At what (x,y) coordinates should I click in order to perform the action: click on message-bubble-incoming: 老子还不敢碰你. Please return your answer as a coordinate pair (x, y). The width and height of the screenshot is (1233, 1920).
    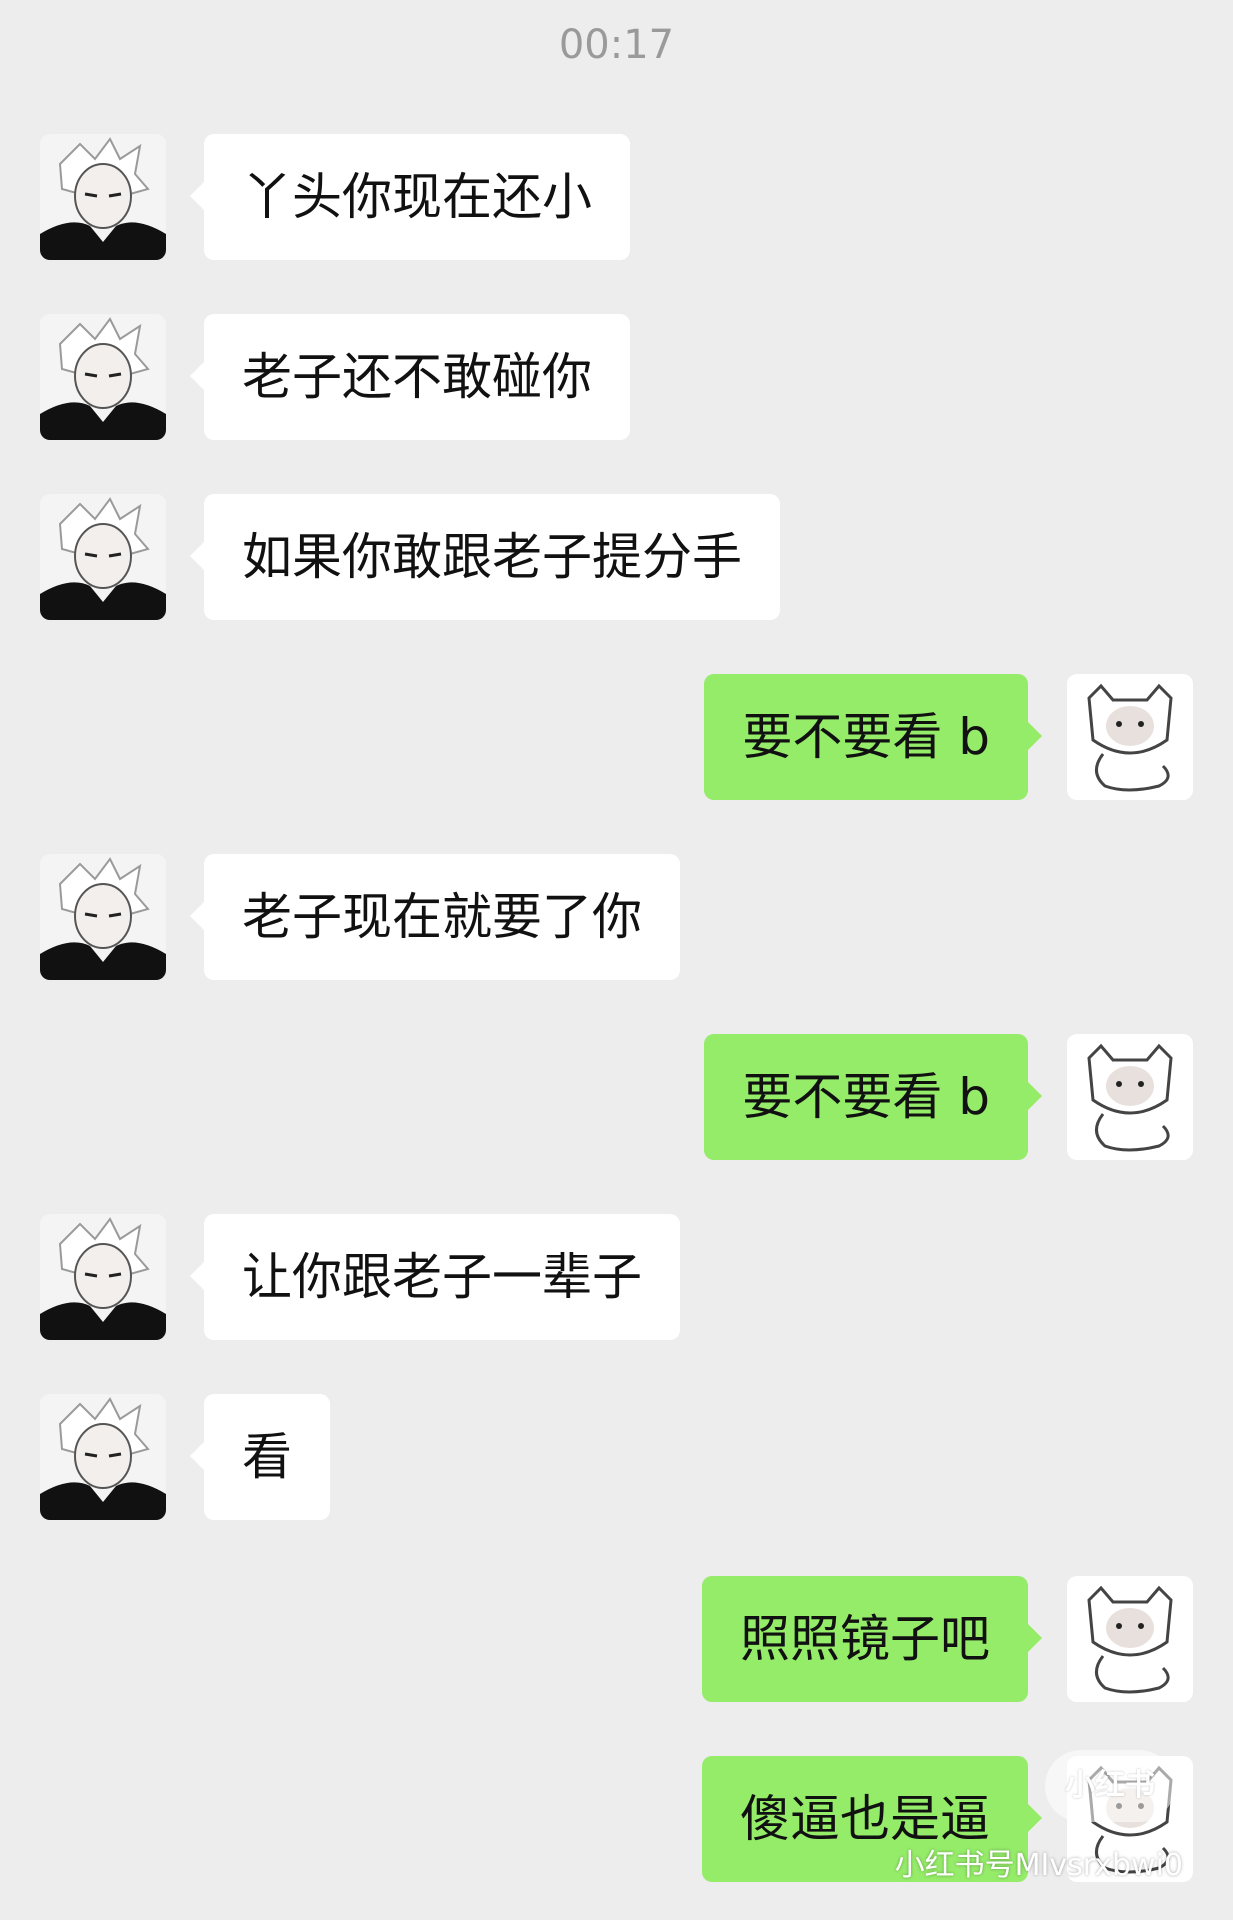
    Looking at the image, I should click on (410, 377).